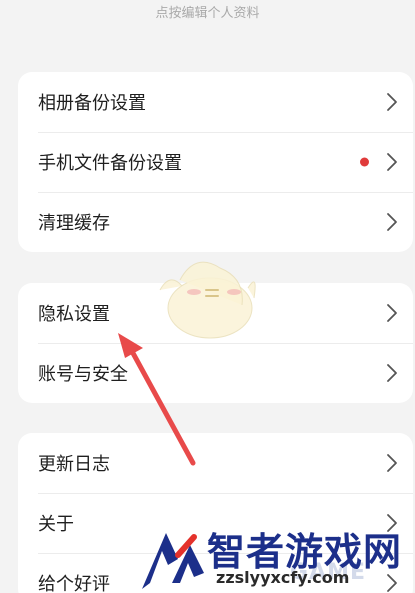  What do you see at coordinates (92, 103) in the screenshot?
I see `row-label: 相册备份设置` at bounding box center [92, 103].